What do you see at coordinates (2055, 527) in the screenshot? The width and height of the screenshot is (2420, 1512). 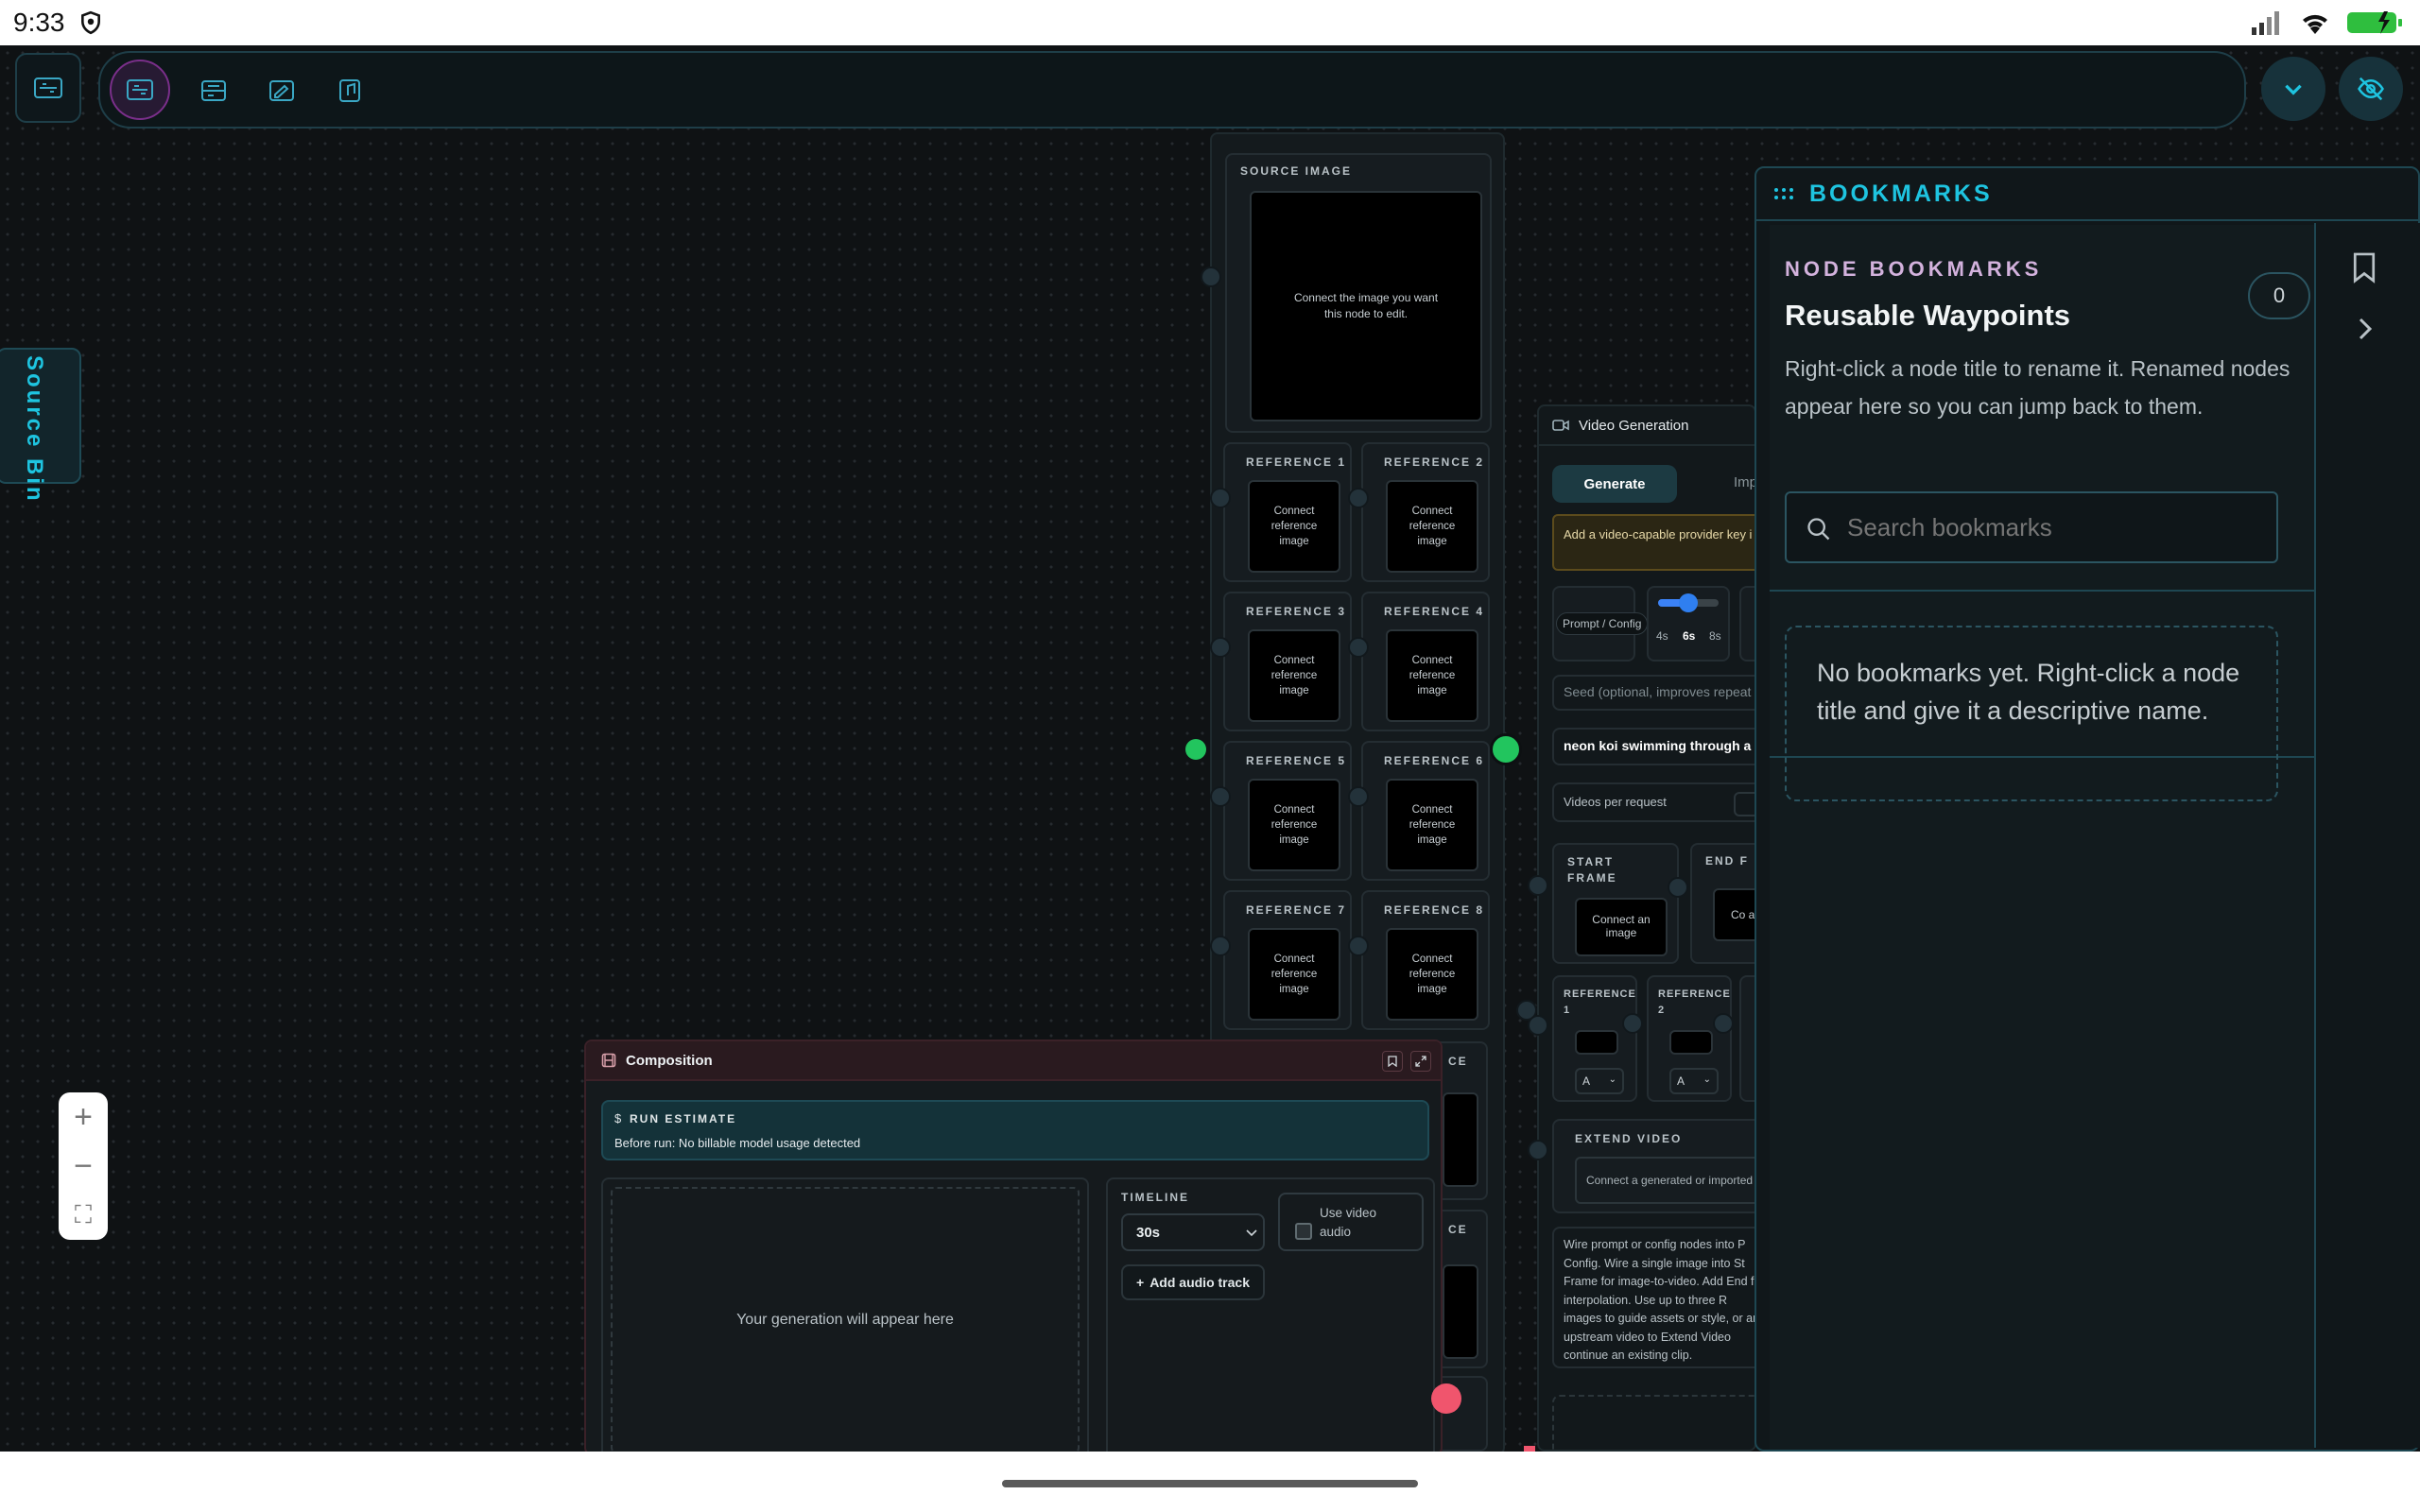 I see `search-bookmarks-input` at bounding box center [2055, 527].